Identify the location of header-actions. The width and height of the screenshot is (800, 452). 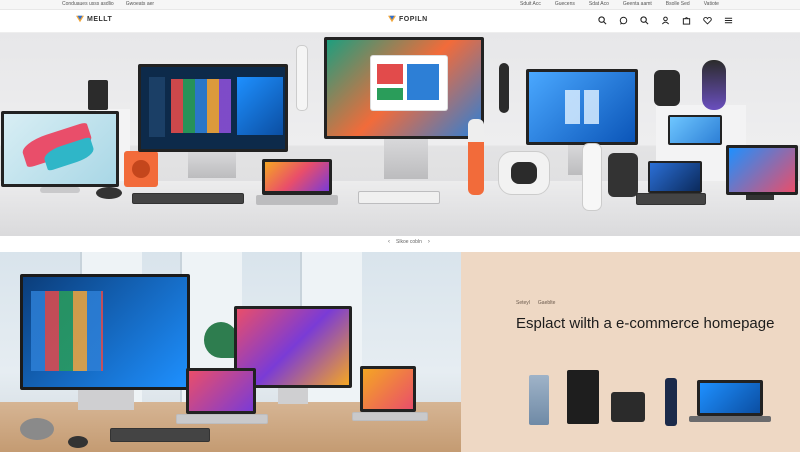
(665, 20).